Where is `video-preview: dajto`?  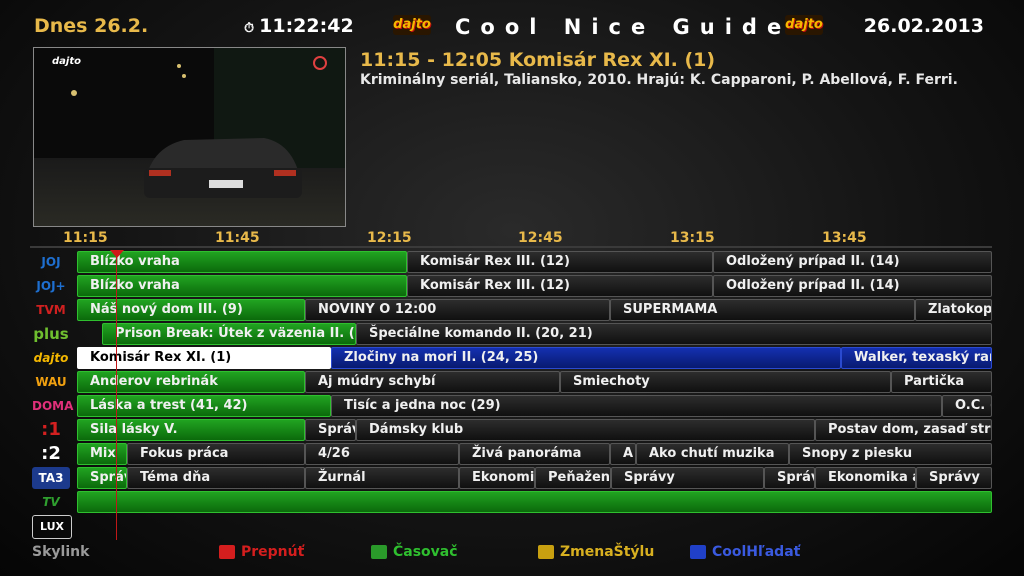
video-preview: dajto is located at coordinates (189, 137).